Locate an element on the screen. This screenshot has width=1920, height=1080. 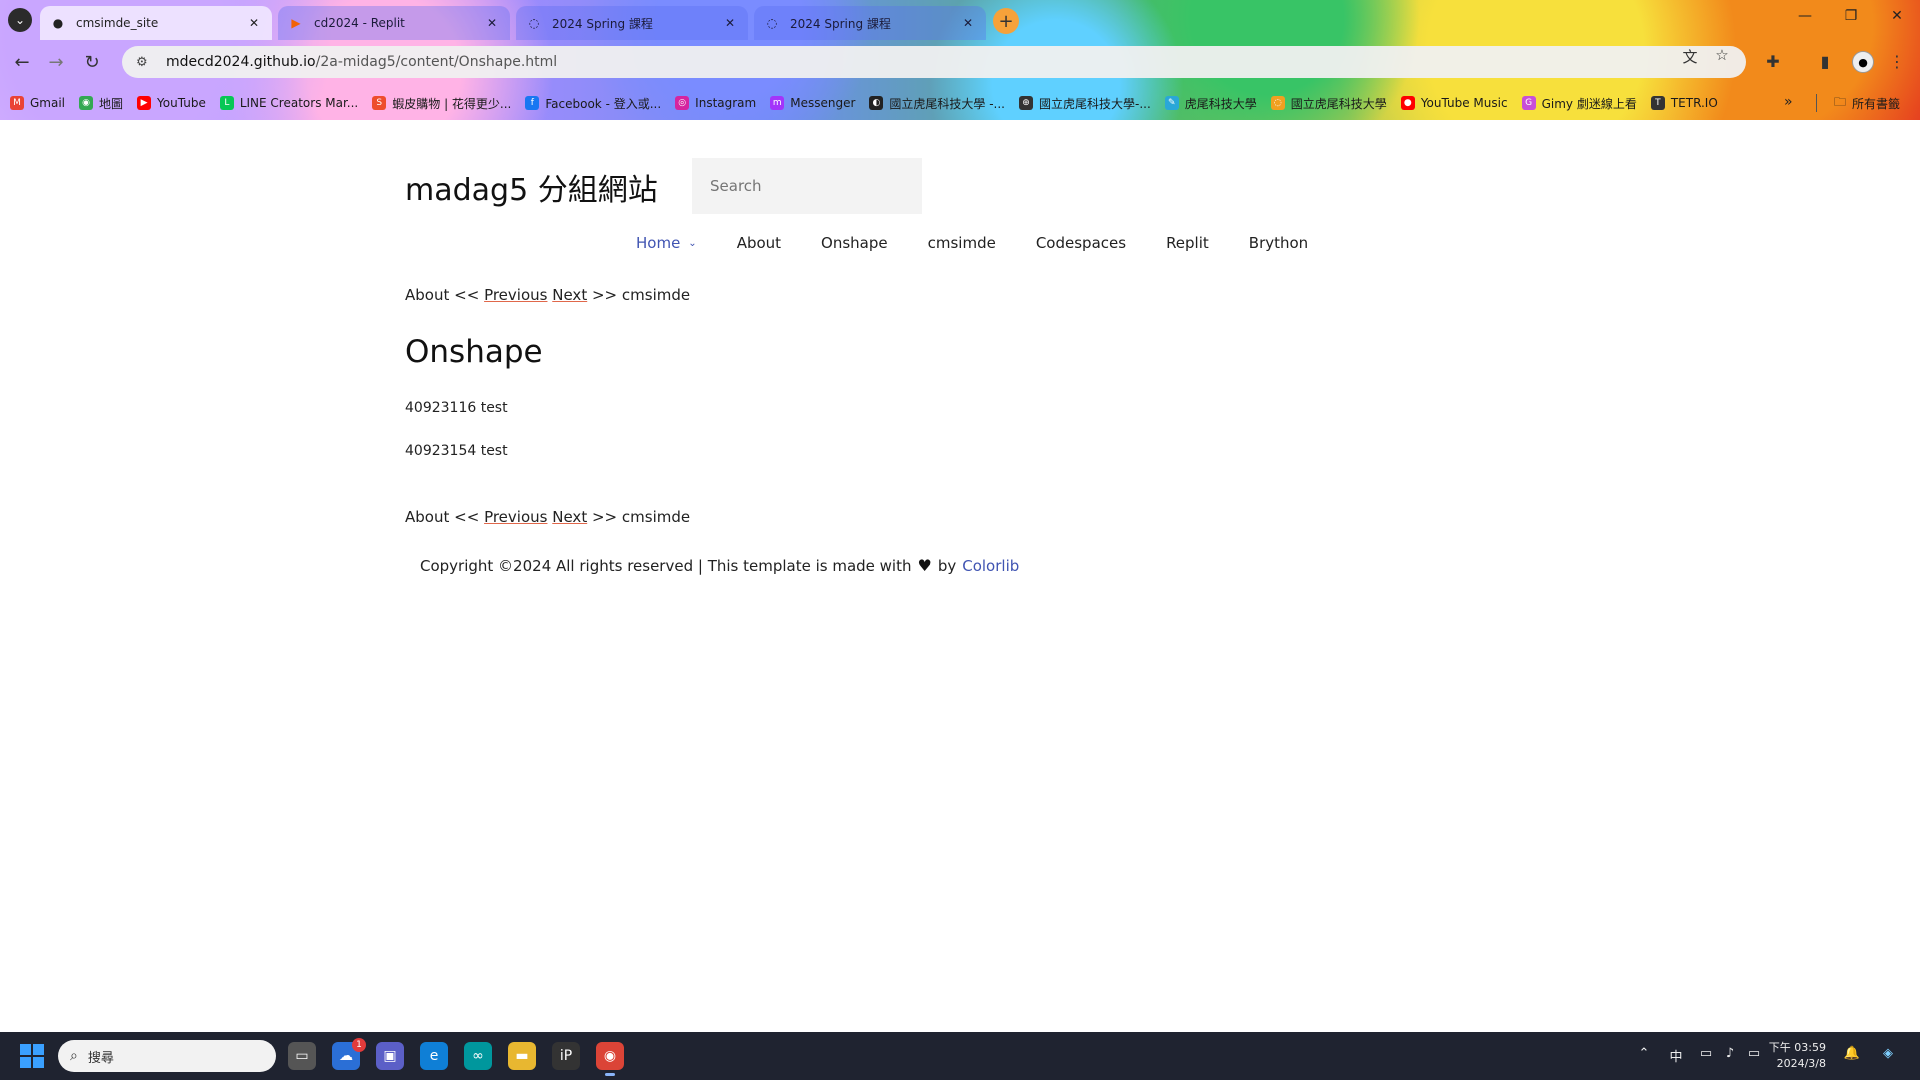
site-info-icon: ⚙ is located at coordinates (146, 62).